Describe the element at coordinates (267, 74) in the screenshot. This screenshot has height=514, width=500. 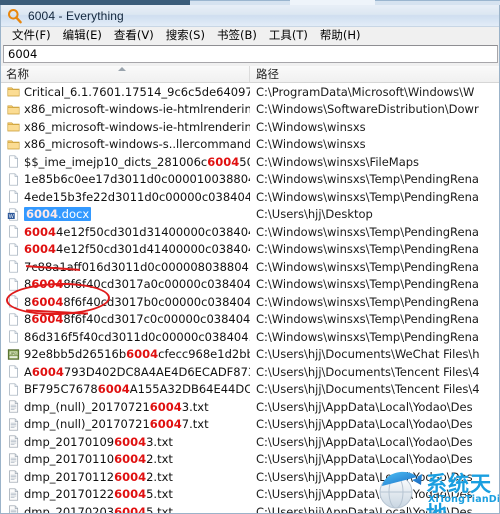
I see `column-header-path-label: 路径` at that location.